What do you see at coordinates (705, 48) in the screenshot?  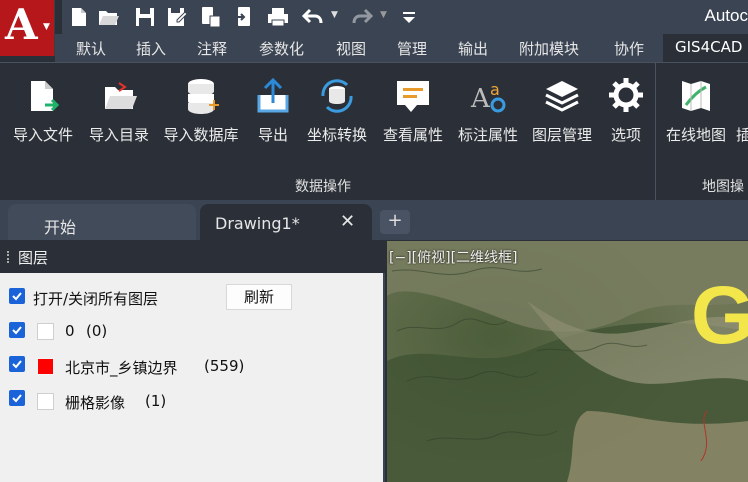 I see `tab-gis4cad: GIS4CAD` at bounding box center [705, 48].